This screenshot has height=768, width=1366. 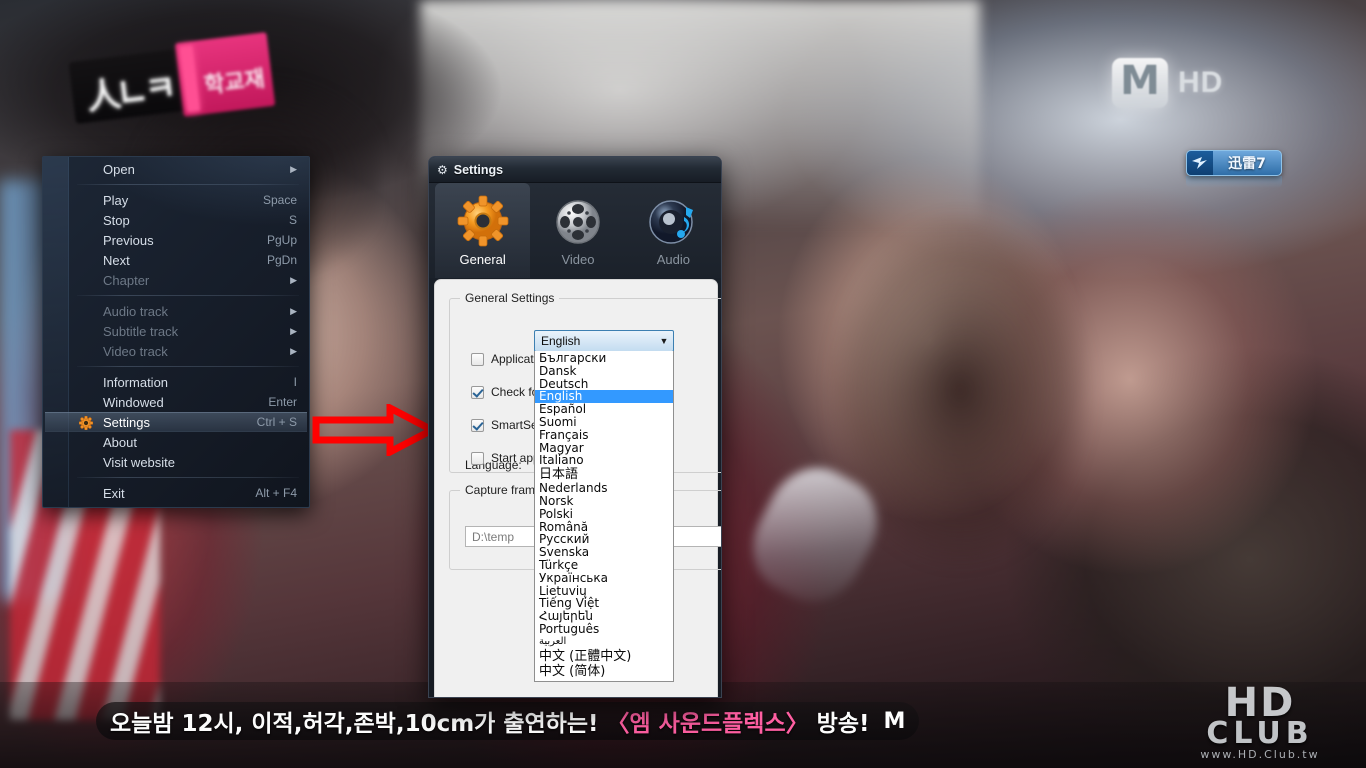 I want to click on xunlei-bird-icon, so click(x=1200, y=163).